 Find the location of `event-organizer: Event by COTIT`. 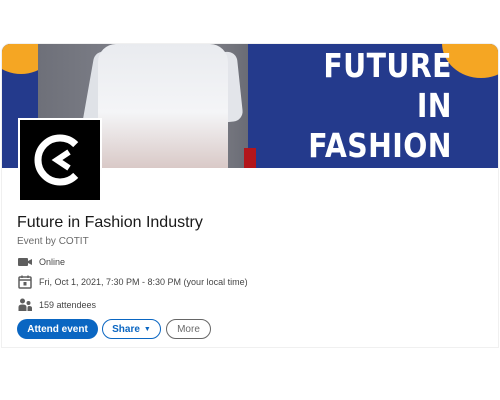

event-organizer: Event by COTIT is located at coordinates (53, 241).